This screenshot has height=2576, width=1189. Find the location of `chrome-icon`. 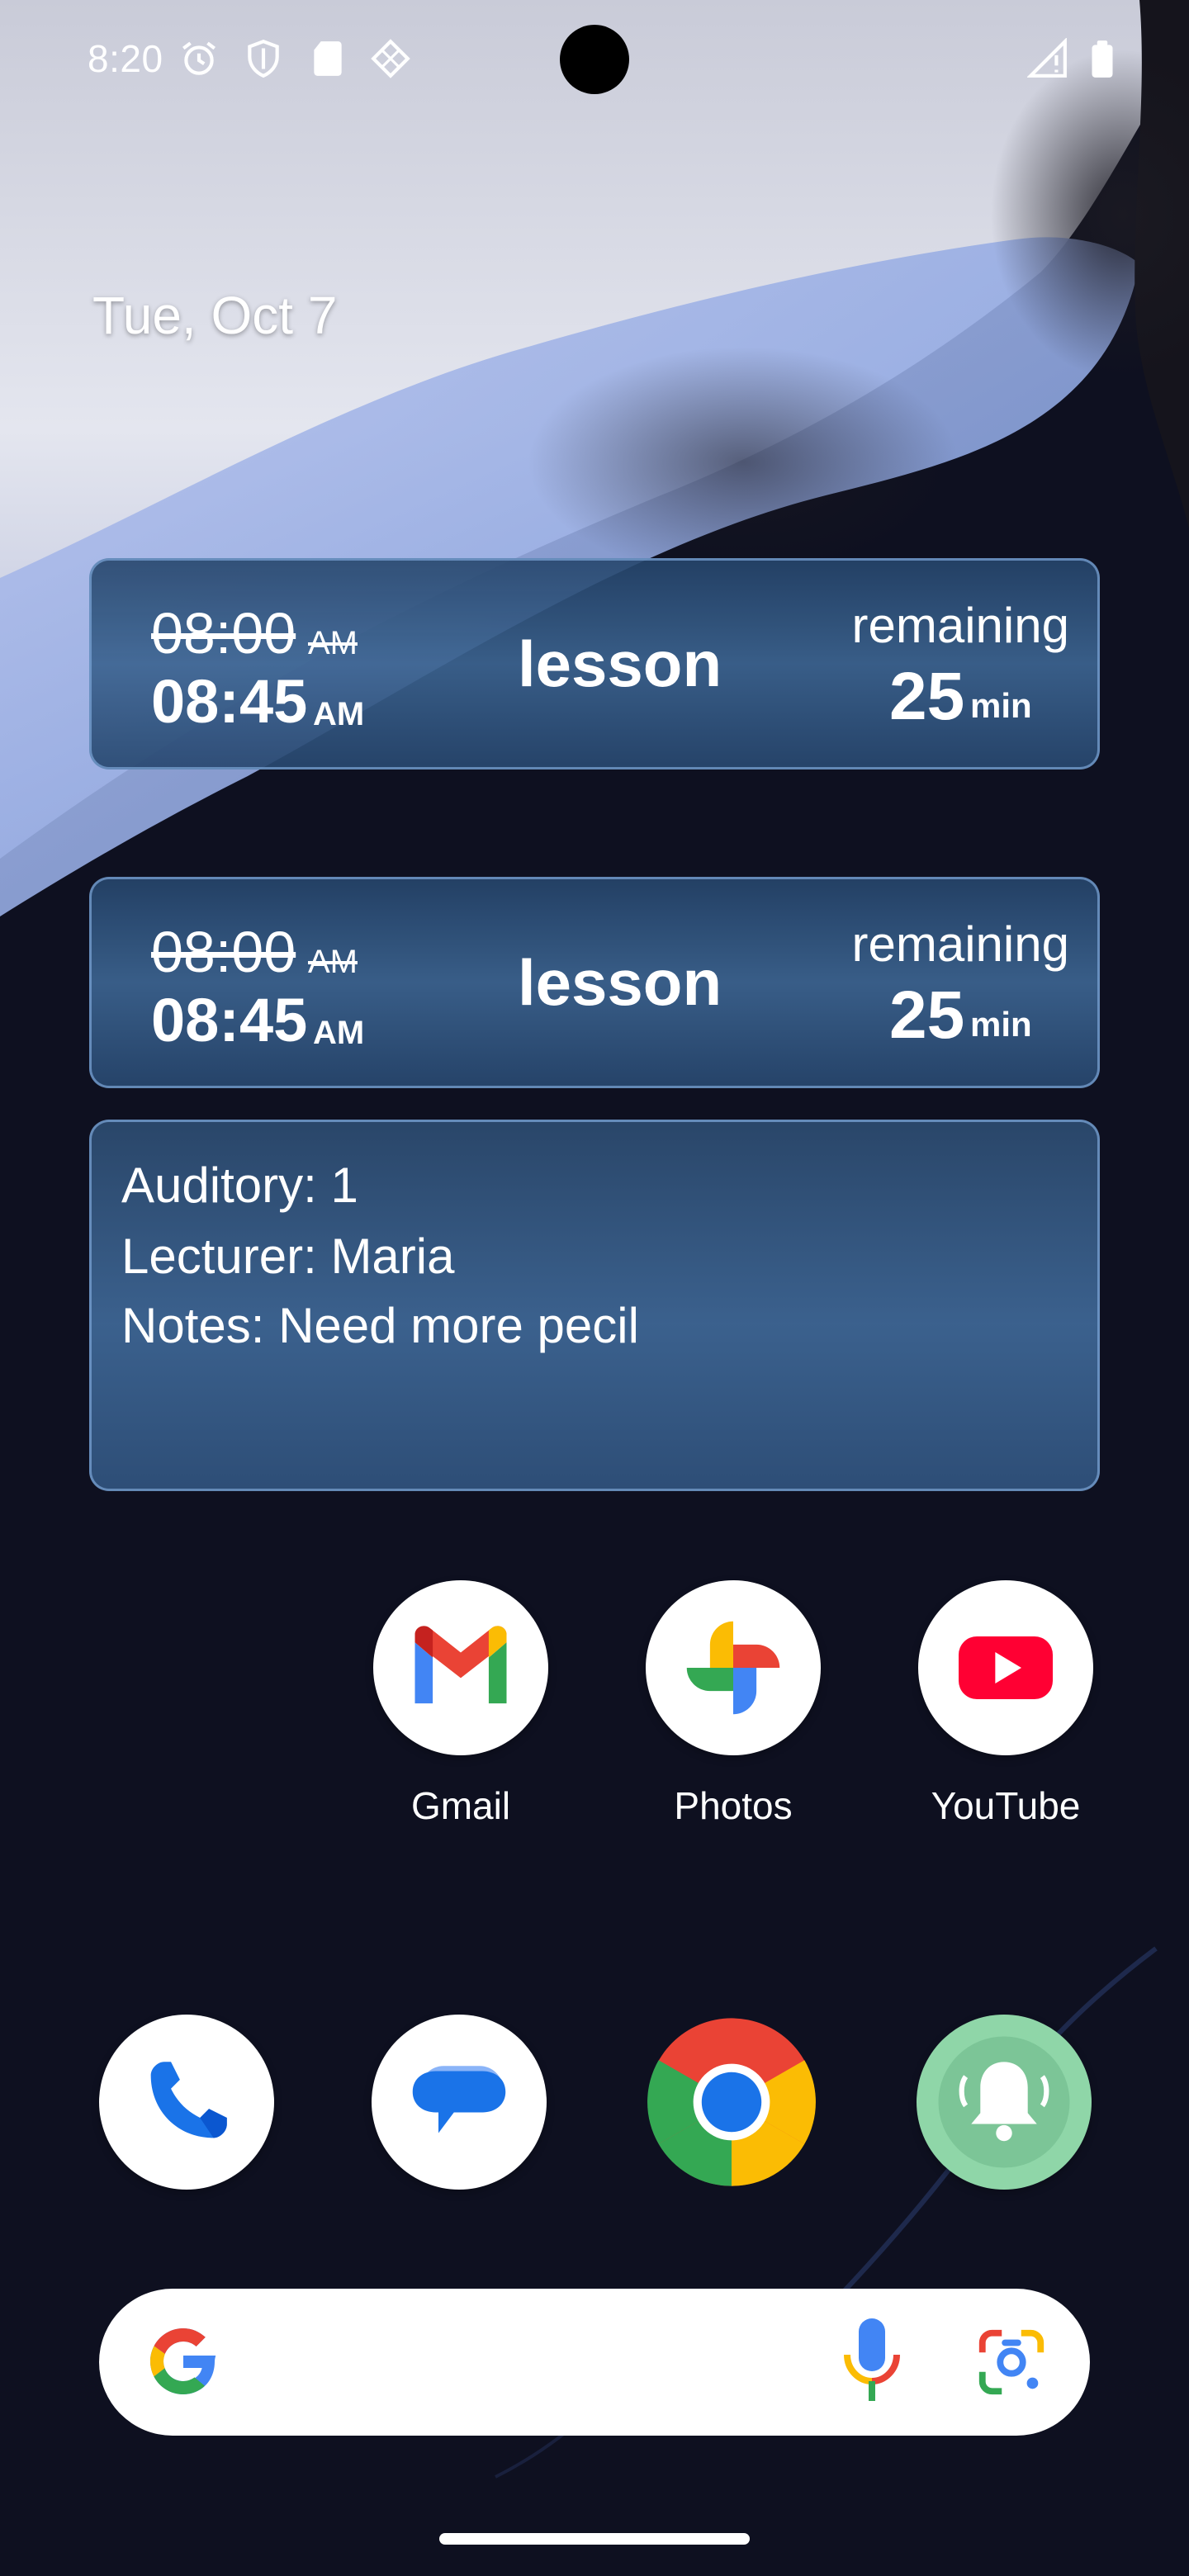

chrome-icon is located at coordinates (731, 2102).